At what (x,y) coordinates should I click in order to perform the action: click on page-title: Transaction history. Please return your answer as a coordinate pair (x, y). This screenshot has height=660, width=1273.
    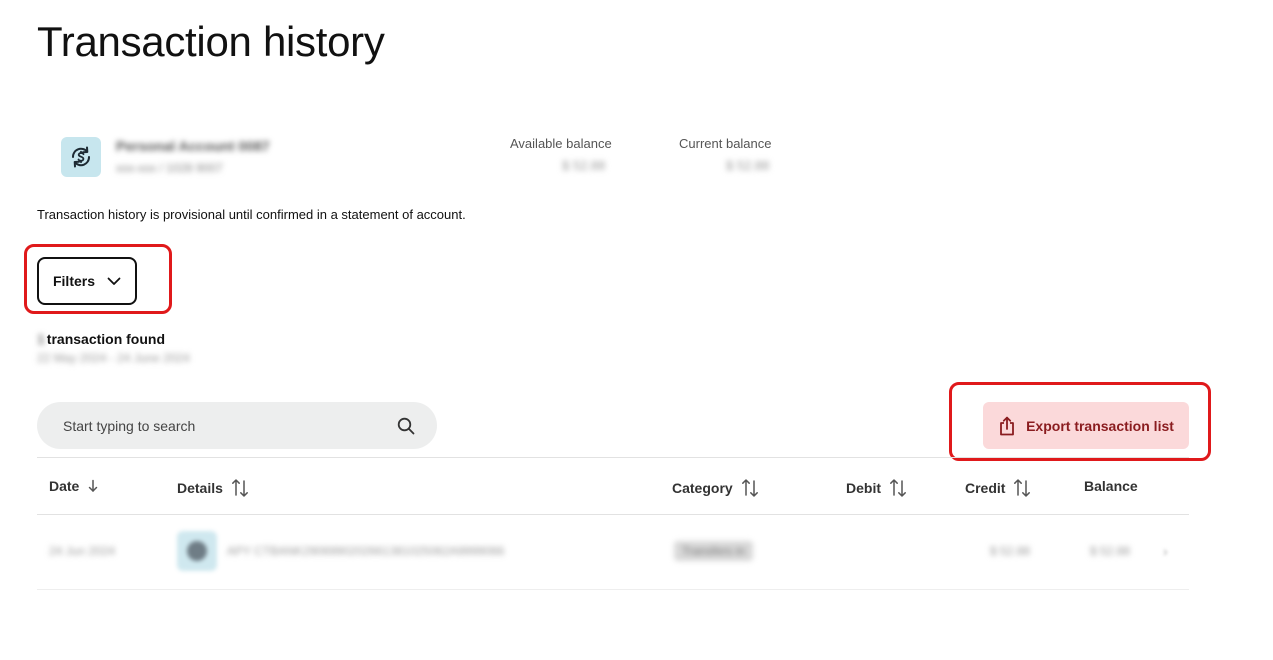
    Looking at the image, I should click on (211, 41).